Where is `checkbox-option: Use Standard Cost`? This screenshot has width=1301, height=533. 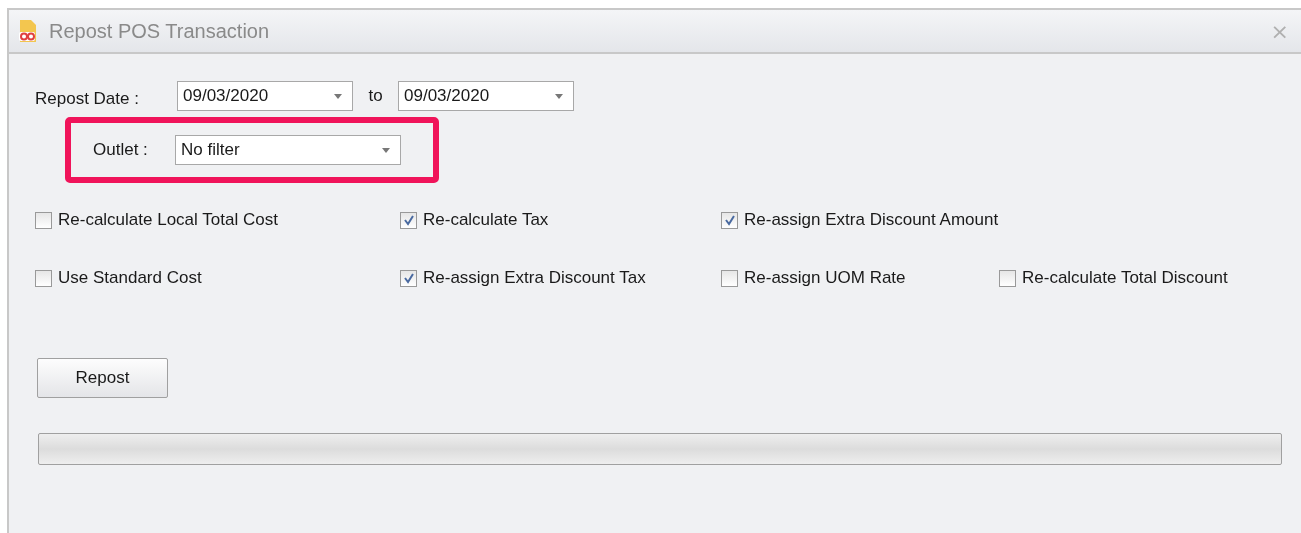 checkbox-option: Use Standard Cost is located at coordinates (217, 278).